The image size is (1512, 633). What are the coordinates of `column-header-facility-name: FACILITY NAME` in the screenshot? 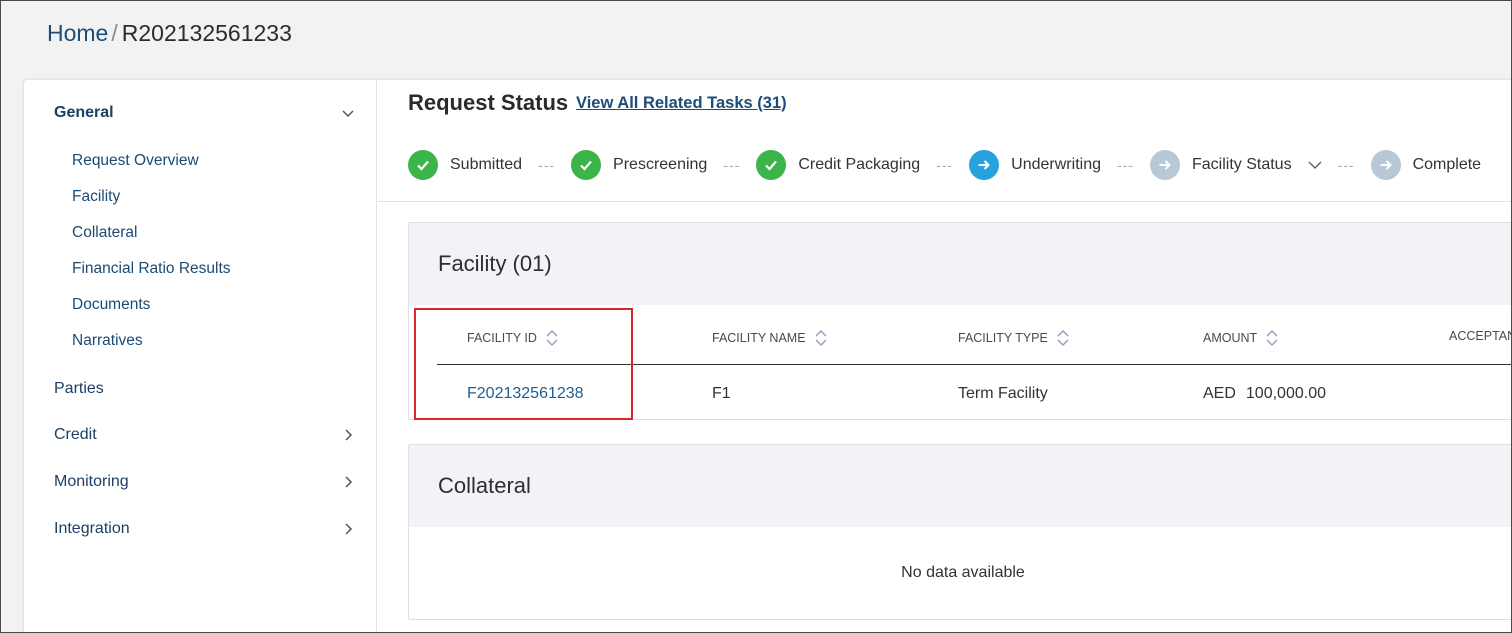 It's located at (770, 338).